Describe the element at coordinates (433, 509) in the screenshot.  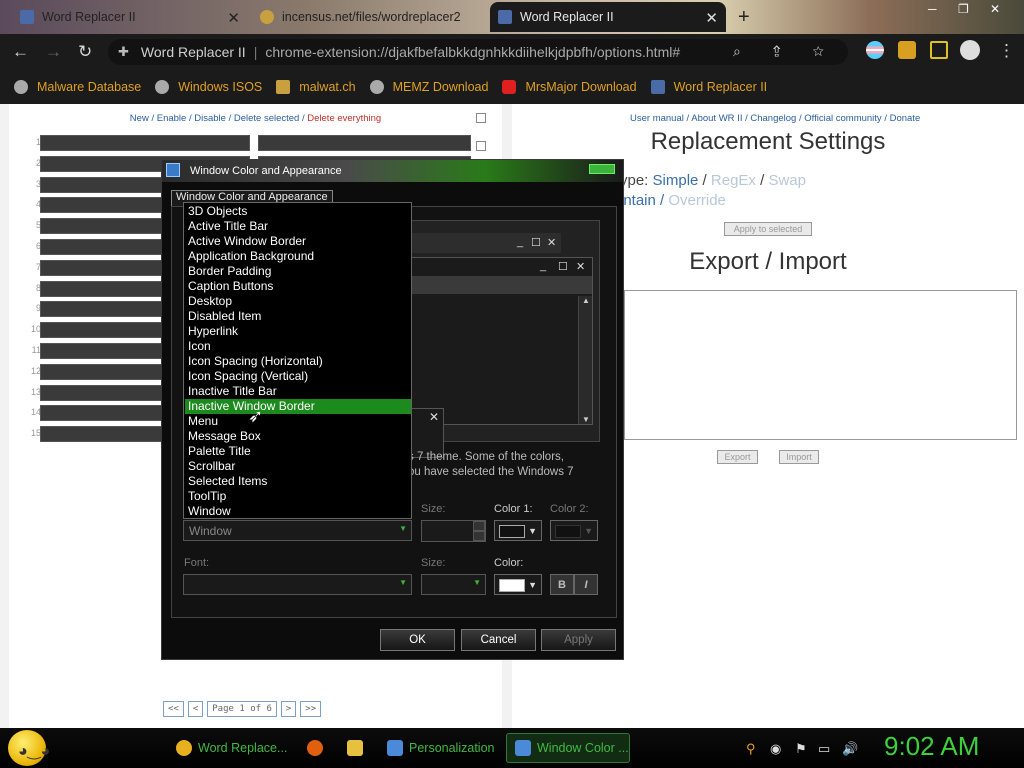
I see `size-label: Size:` at that location.